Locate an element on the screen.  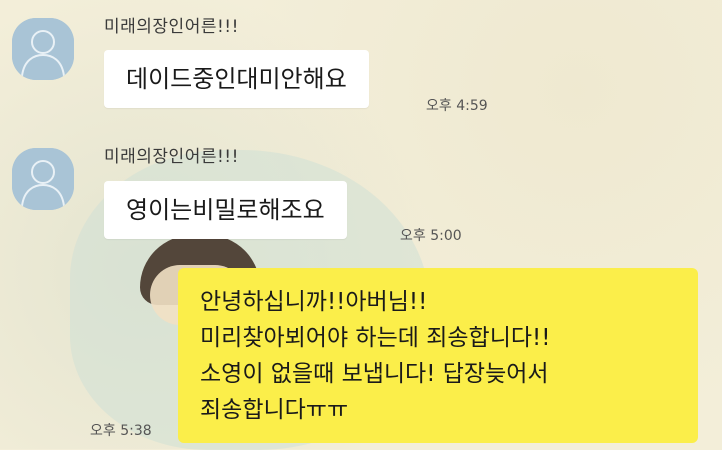
message-bubble: 데이드중인대미안해요 is located at coordinates (236, 79).